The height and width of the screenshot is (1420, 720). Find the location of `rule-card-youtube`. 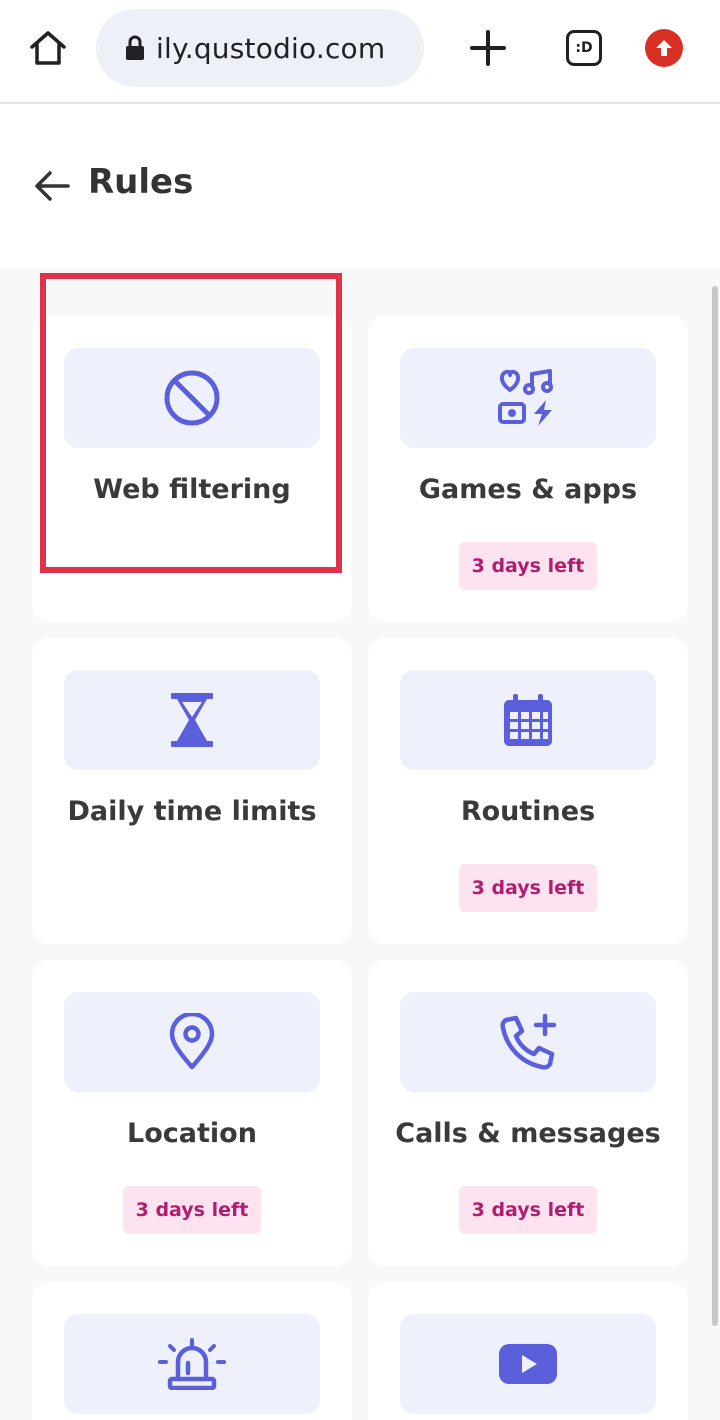

rule-card-youtube is located at coordinates (528, 1351).